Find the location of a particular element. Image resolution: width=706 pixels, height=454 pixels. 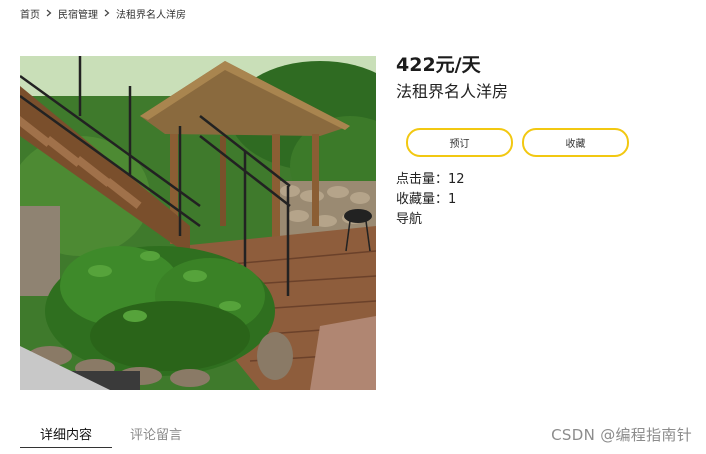

breadcrumb: 首页 民宿管理 法租界名人洋房 is located at coordinates (103, 13).